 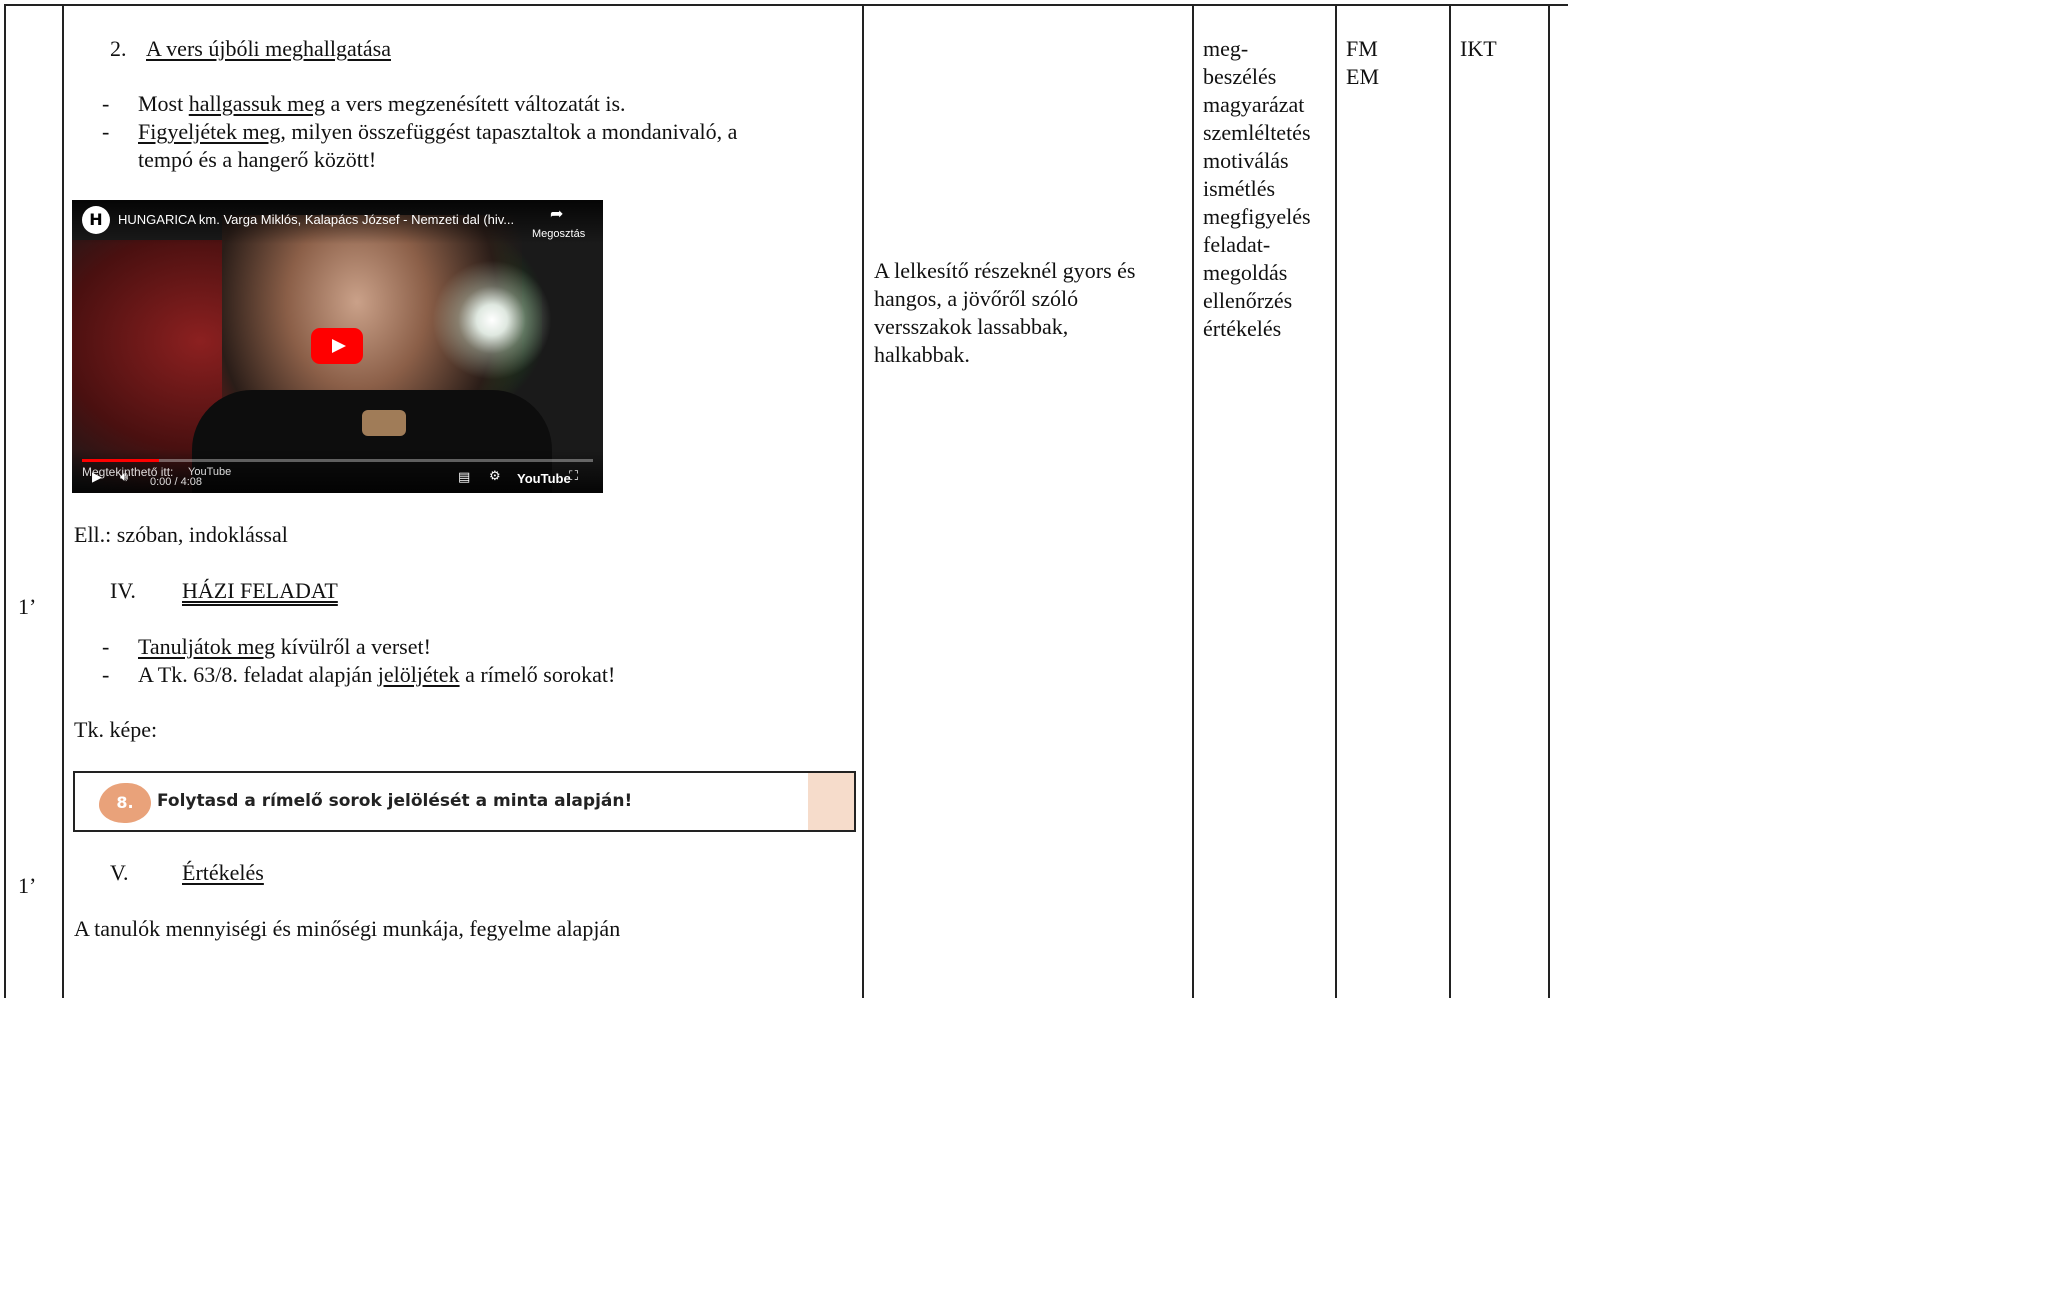 I want to click on method-item: megoldás, so click(x=1245, y=272).